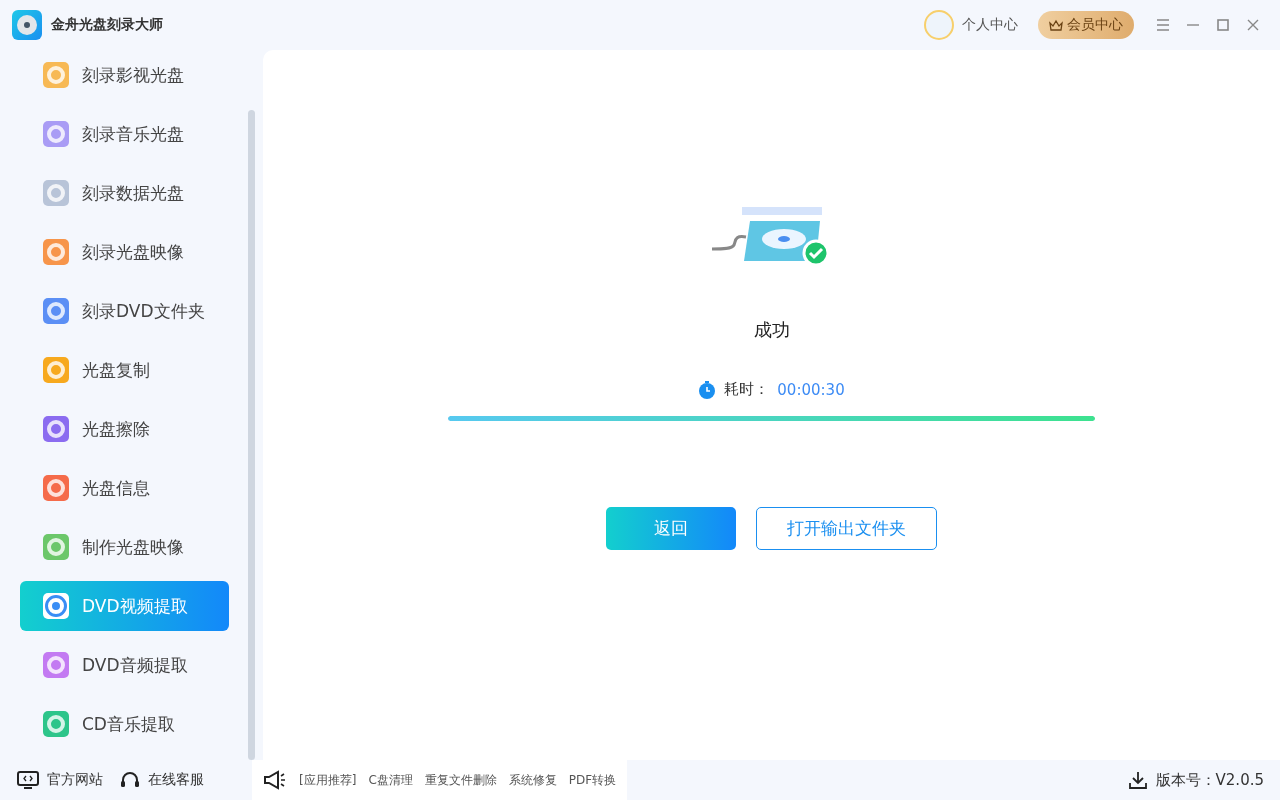 This screenshot has width=1280, height=800. What do you see at coordinates (460, 780) in the screenshot?
I see `recommend-link: 重复文件删除` at bounding box center [460, 780].